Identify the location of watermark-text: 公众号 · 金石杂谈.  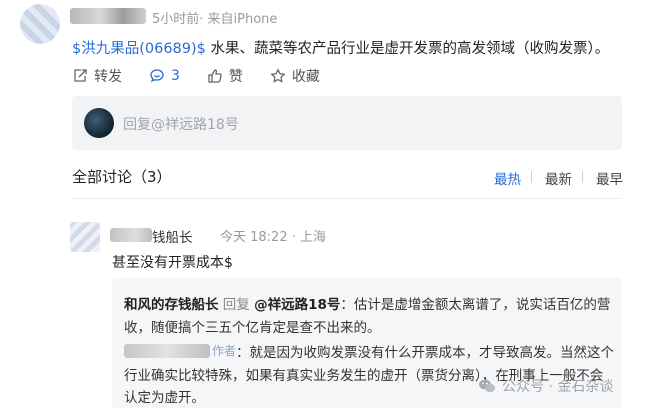
(558, 387).